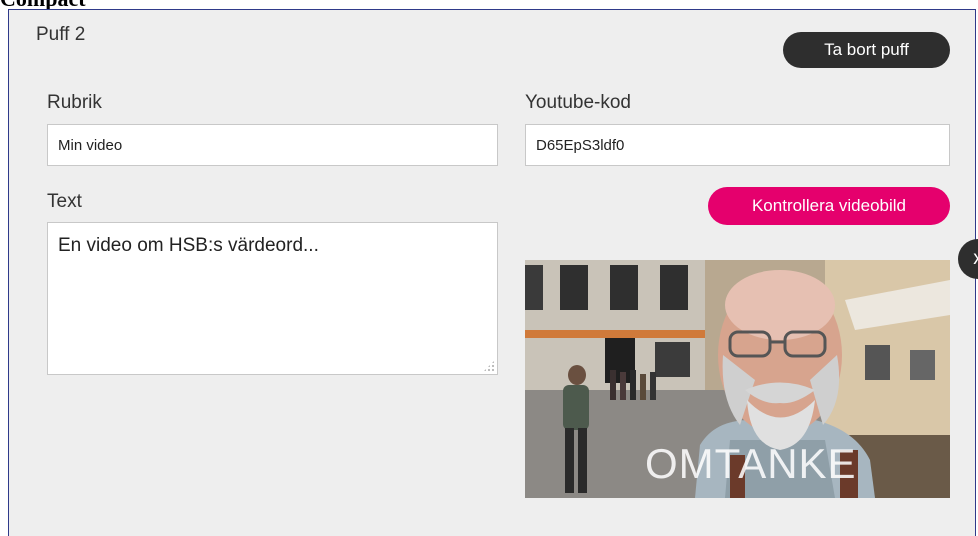 The width and height of the screenshot is (978, 536). What do you see at coordinates (74, 102) in the screenshot?
I see `rubrik-label: Rubrik` at bounding box center [74, 102].